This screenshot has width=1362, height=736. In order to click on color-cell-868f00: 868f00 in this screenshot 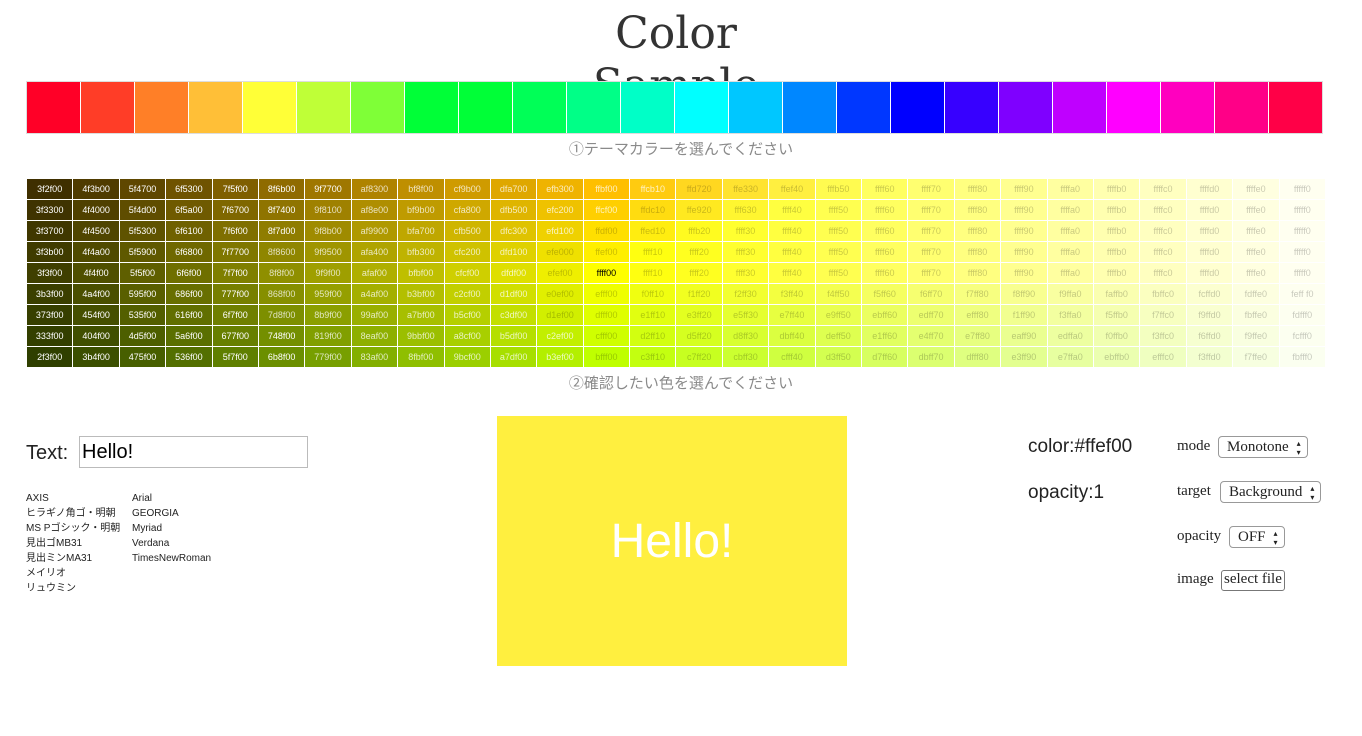, I will do `click(281, 294)`.